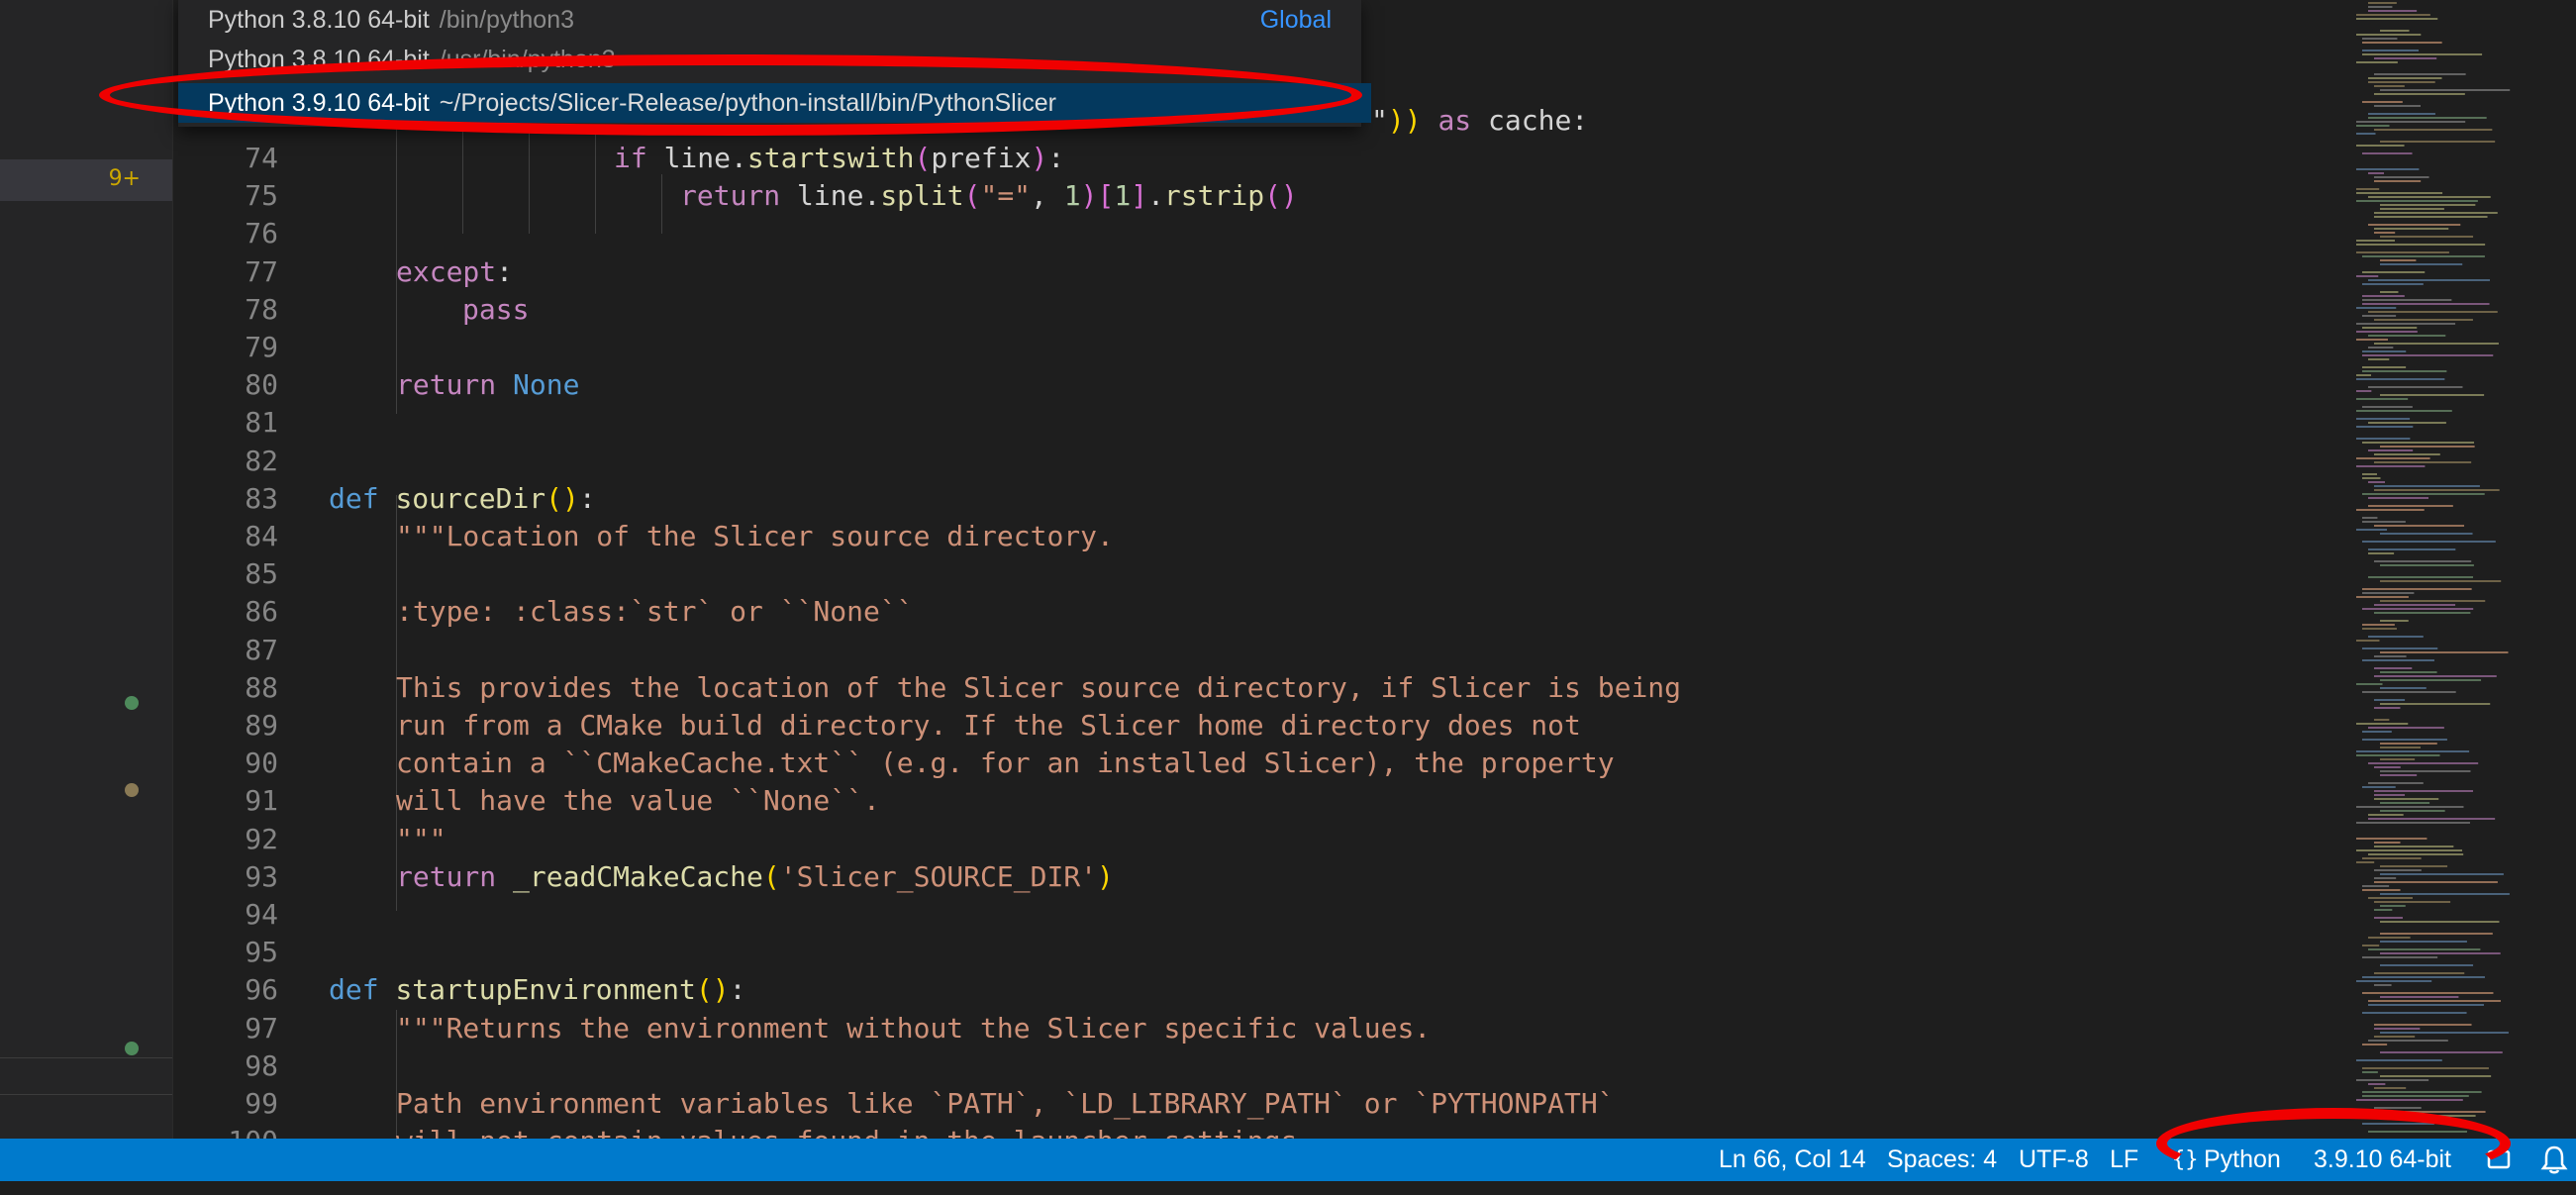 The width and height of the screenshot is (2576, 1195). Describe the element at coordinates (1247, 272) in the screenshot. I see `code-line: 77 except:` at that location.